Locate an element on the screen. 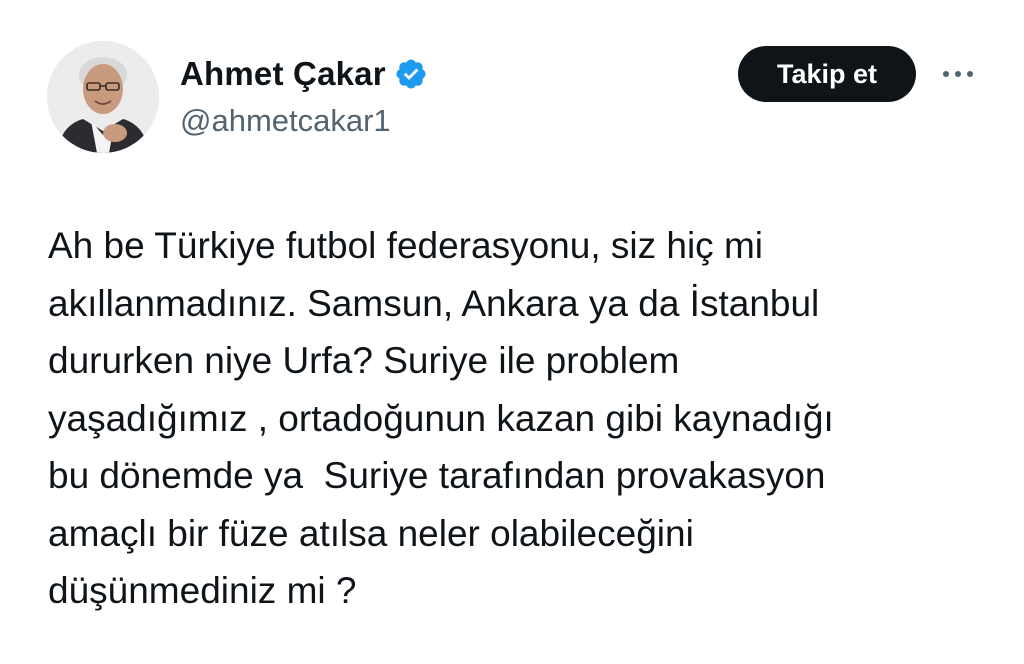 This screenshot has width=1024, height=664. more-options-icon is located at coordinates (958, 74).